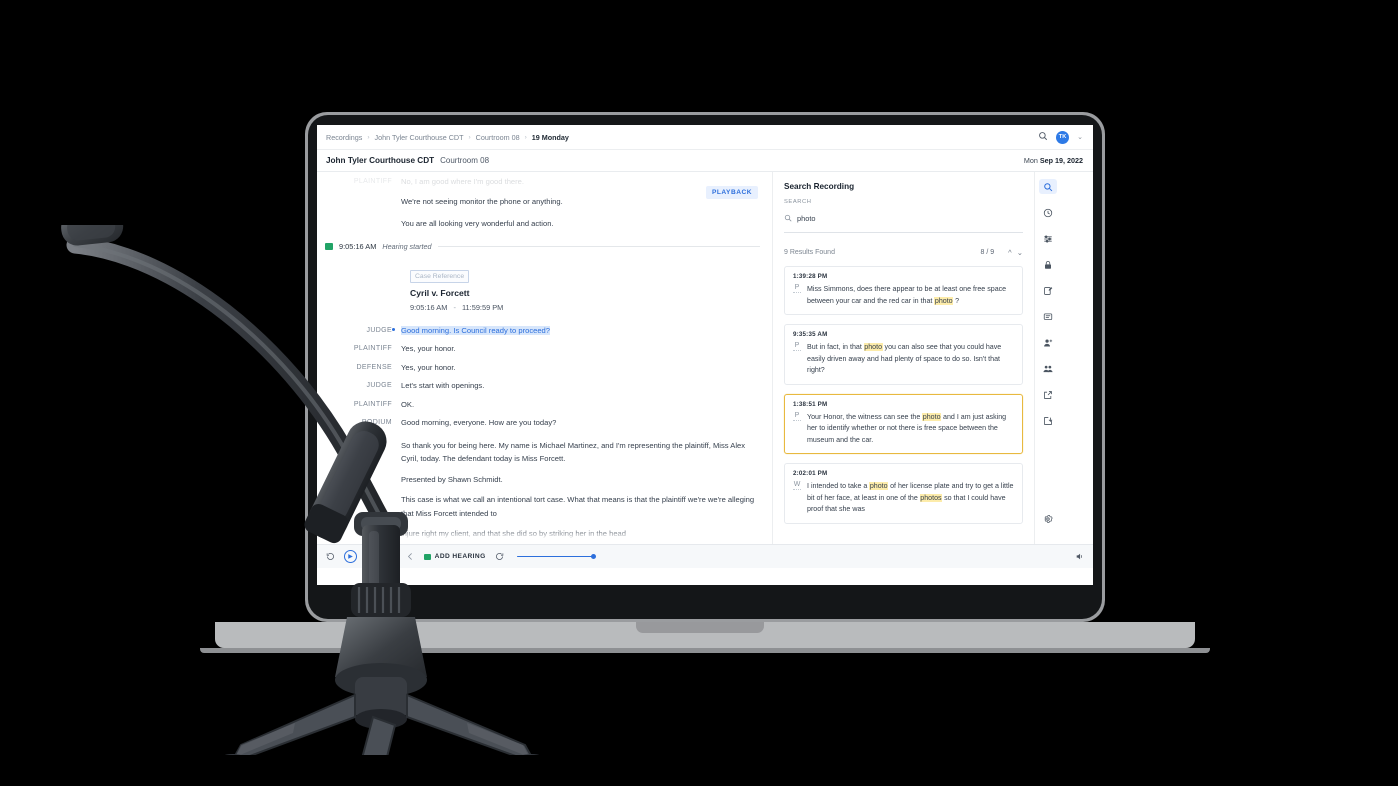 The image size is (1398, 786). Describe the element at coordinates (987, 252) in the screenshot. I see `result-position: 8 / 9` at that location.